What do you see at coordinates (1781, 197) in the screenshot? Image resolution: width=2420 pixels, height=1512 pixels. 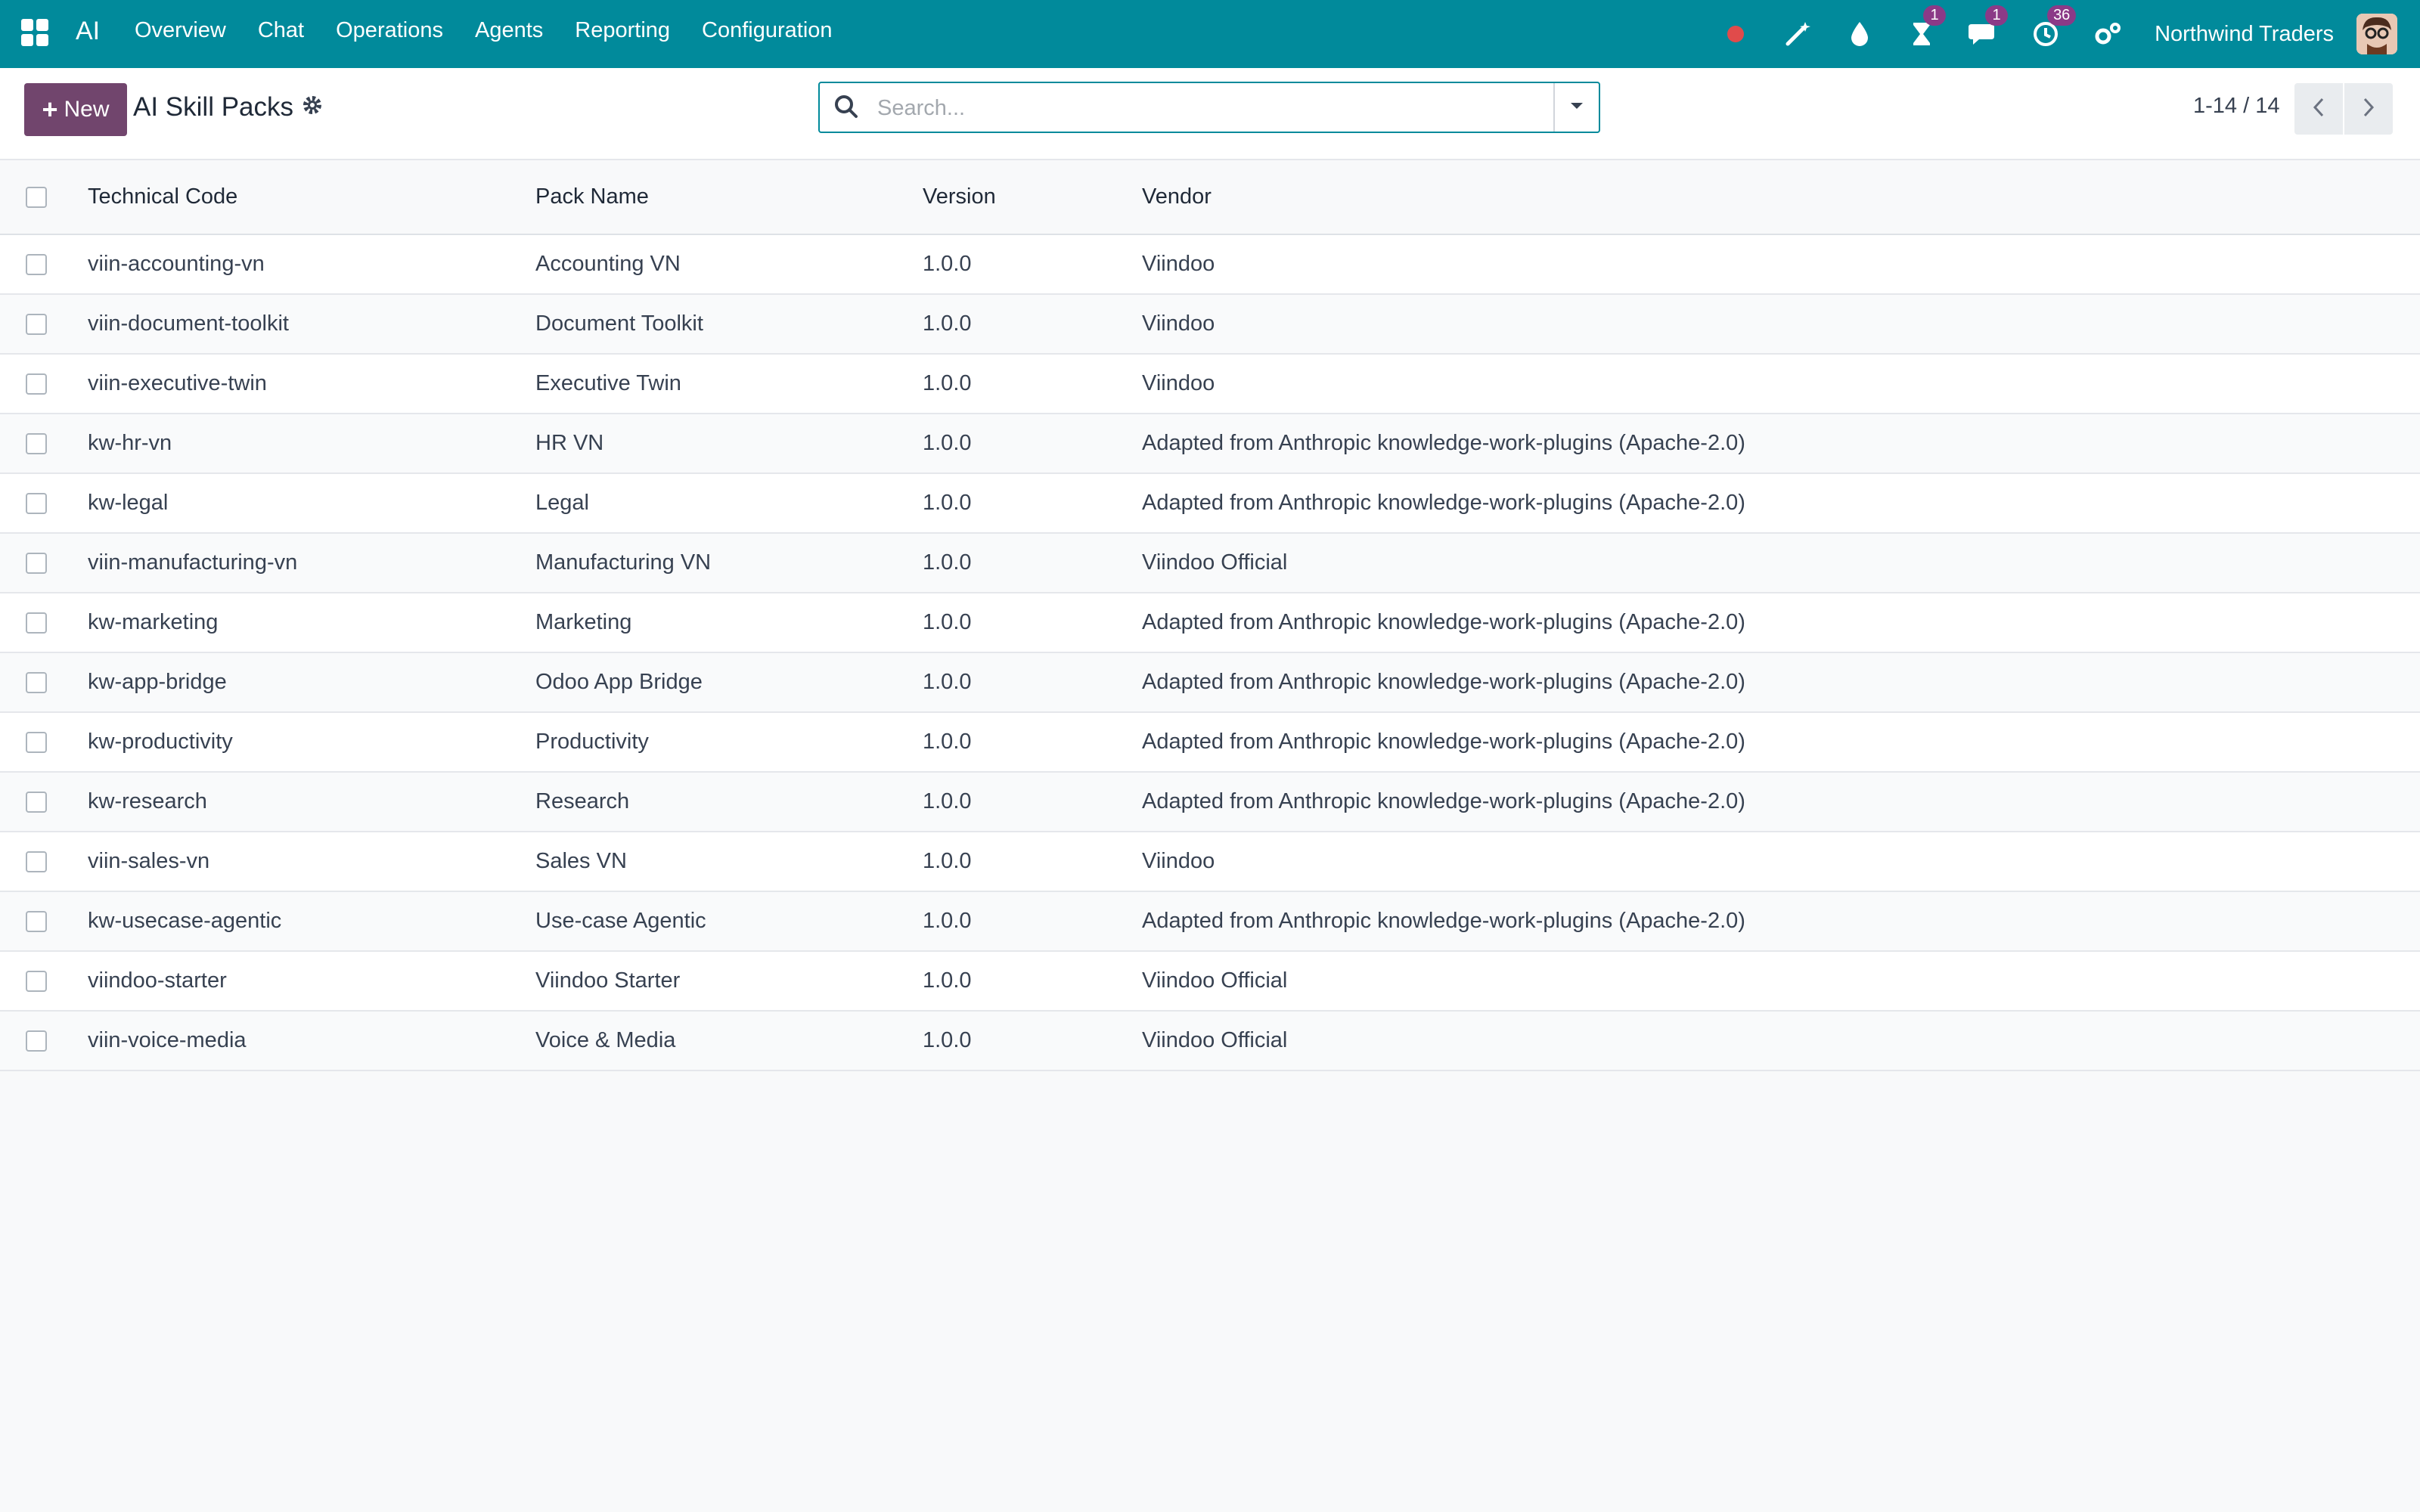 I see `column-header-vendor: Vendor` at bounding box center [1781, 197].